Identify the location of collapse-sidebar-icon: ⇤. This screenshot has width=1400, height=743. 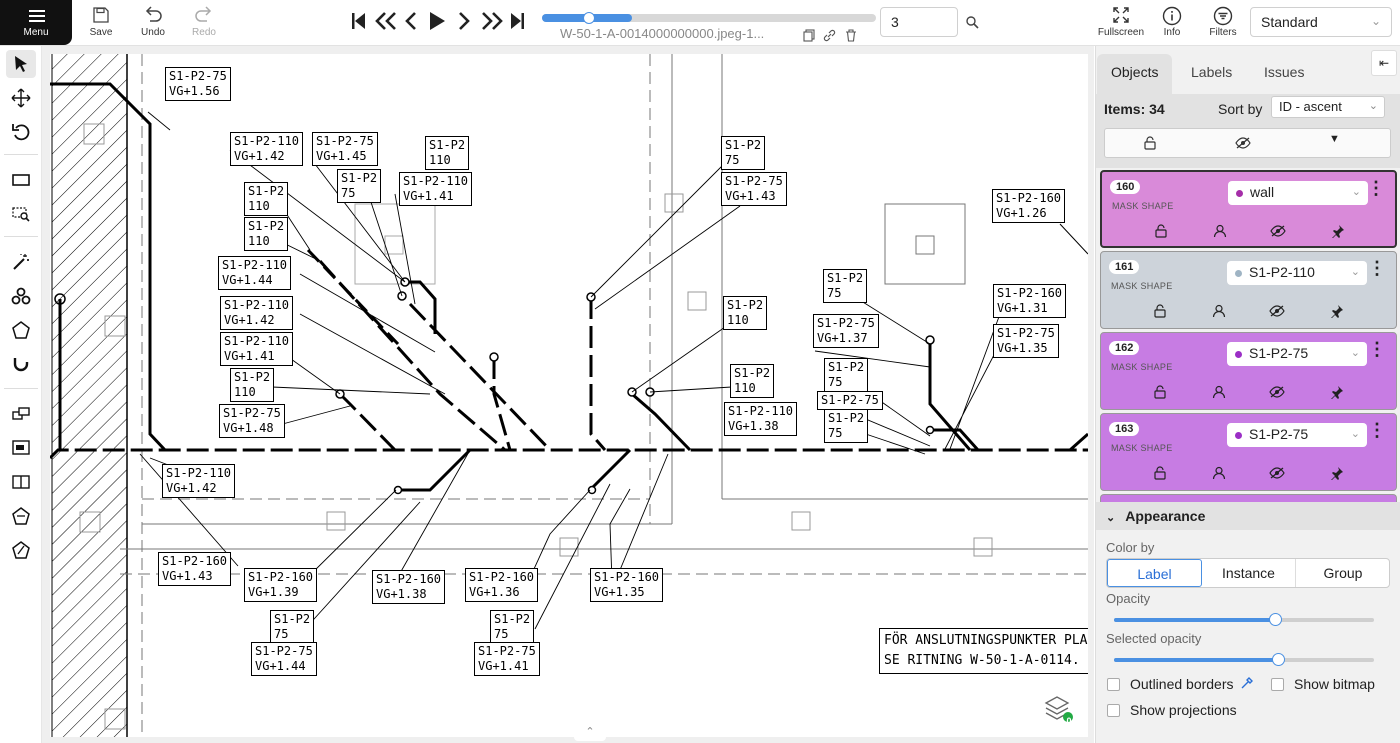
(1384, 63).